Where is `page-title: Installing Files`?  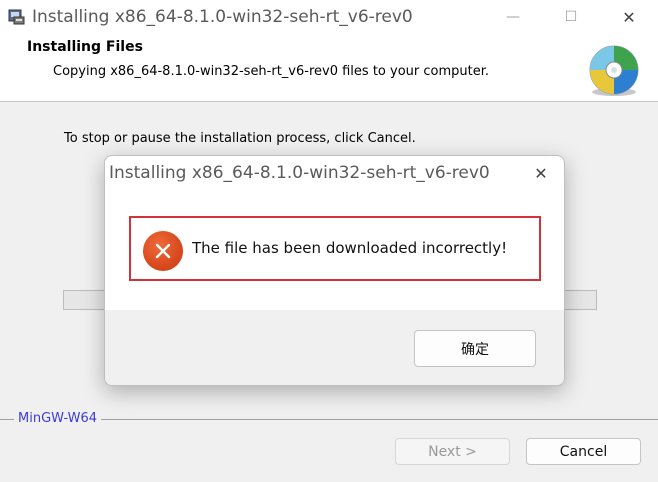
page-title: Installing Files is located at coordinates (85, 47).